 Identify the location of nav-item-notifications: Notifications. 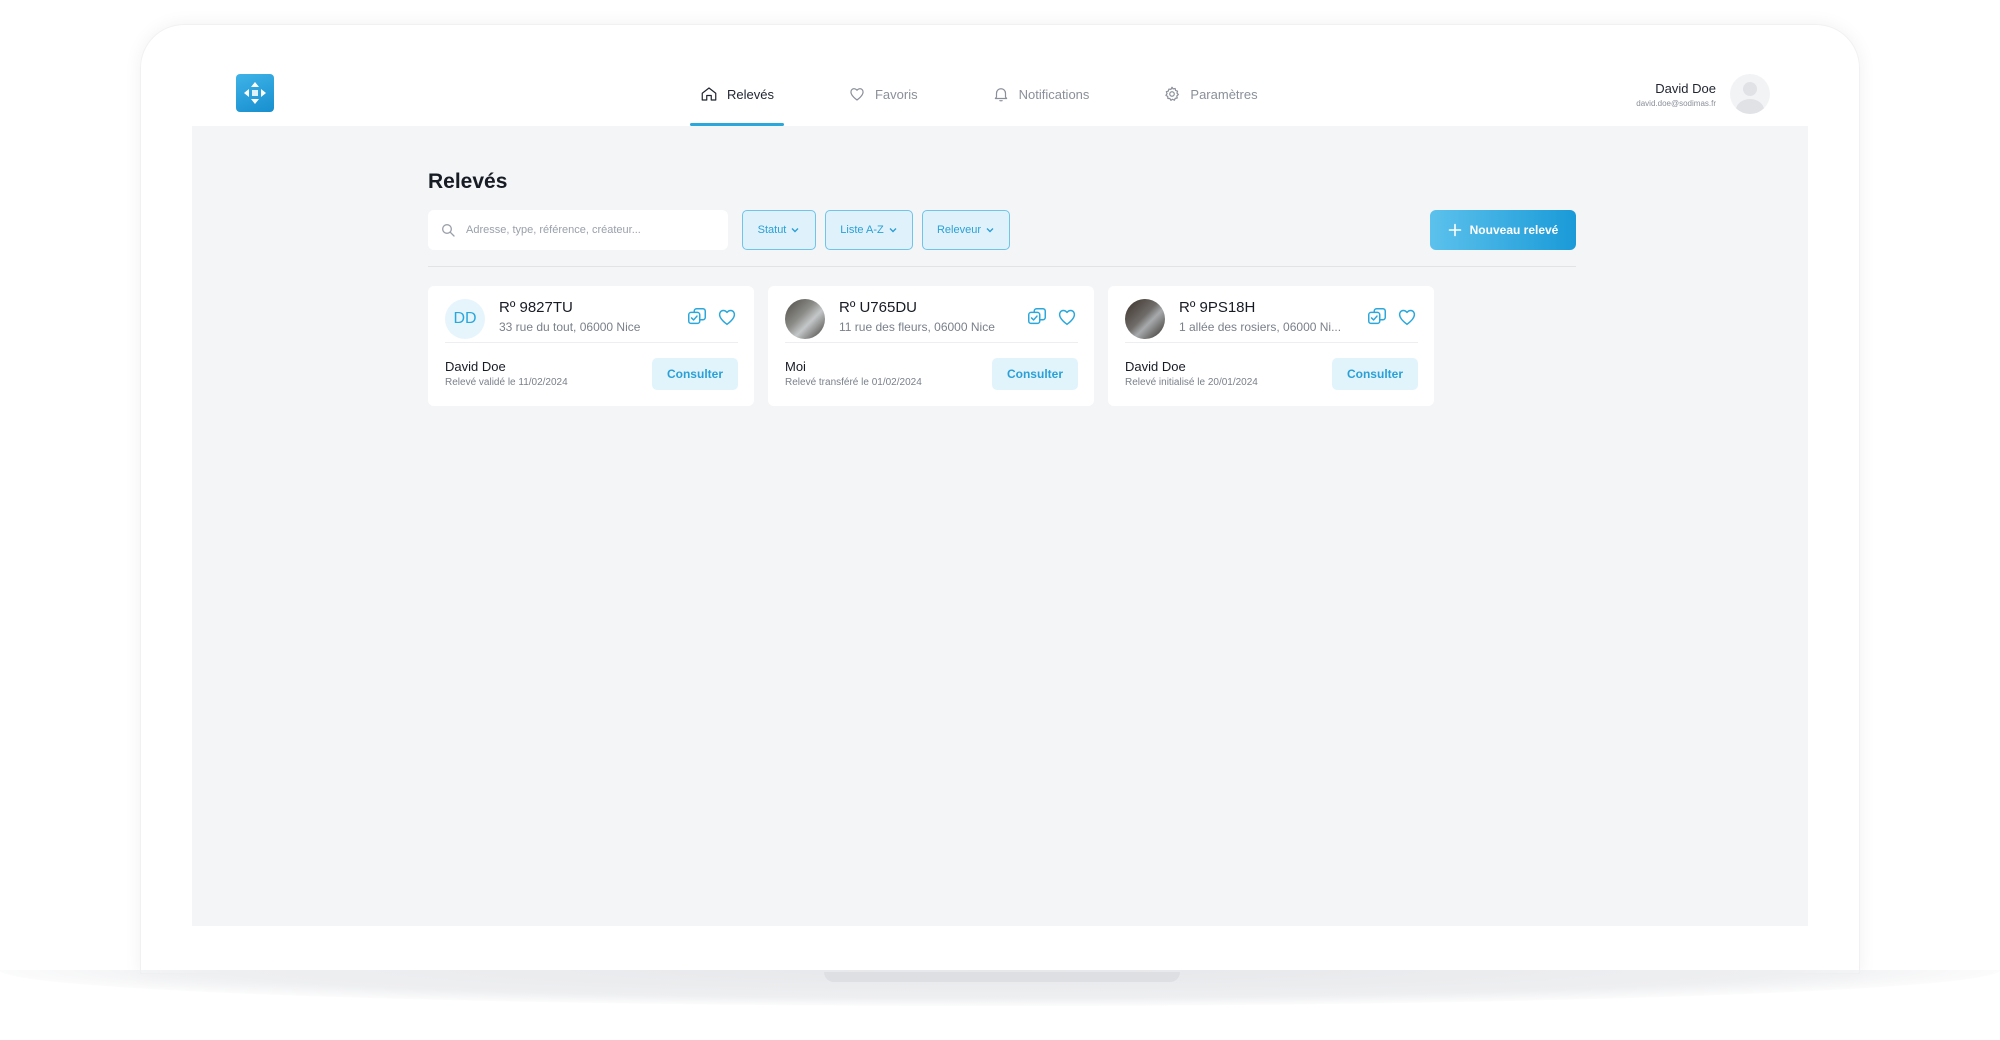
(1041, 94).